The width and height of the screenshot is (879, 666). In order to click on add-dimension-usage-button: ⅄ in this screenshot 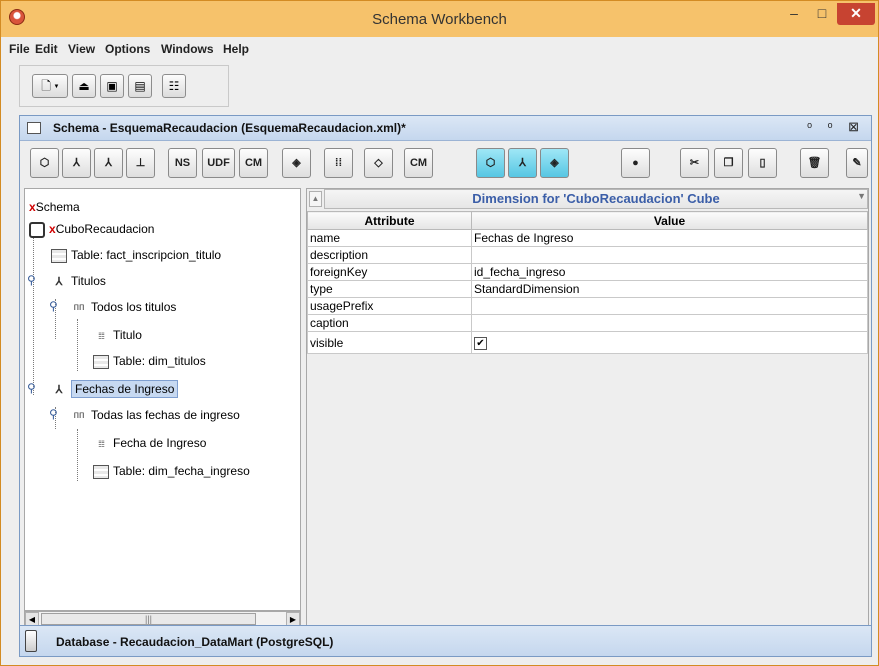, I will do `click(108, 163)`.